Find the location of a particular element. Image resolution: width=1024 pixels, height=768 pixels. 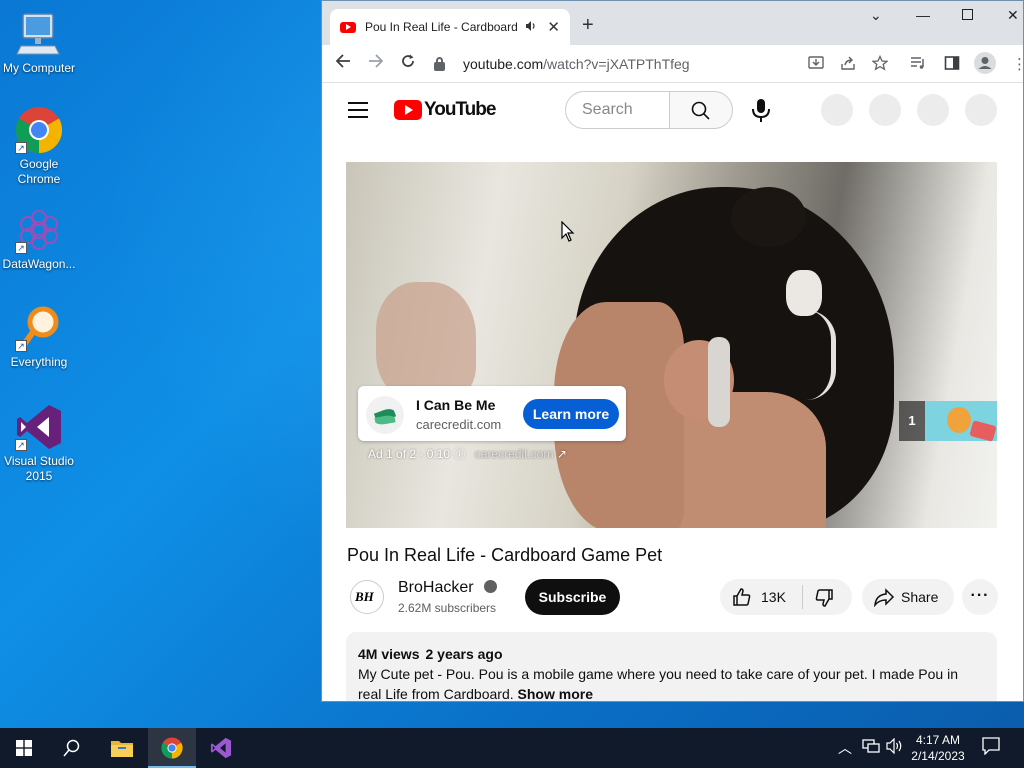

upload-age: 2 years ago is located at coordinates (464, 654).